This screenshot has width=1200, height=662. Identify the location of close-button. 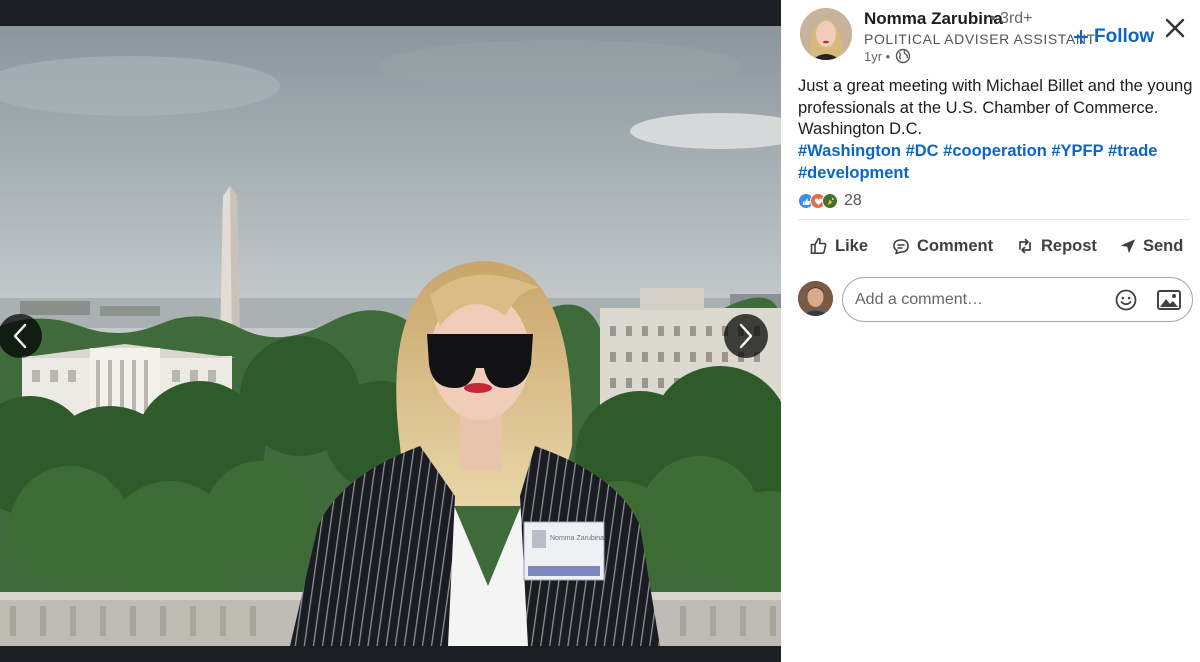
(1175, 28).